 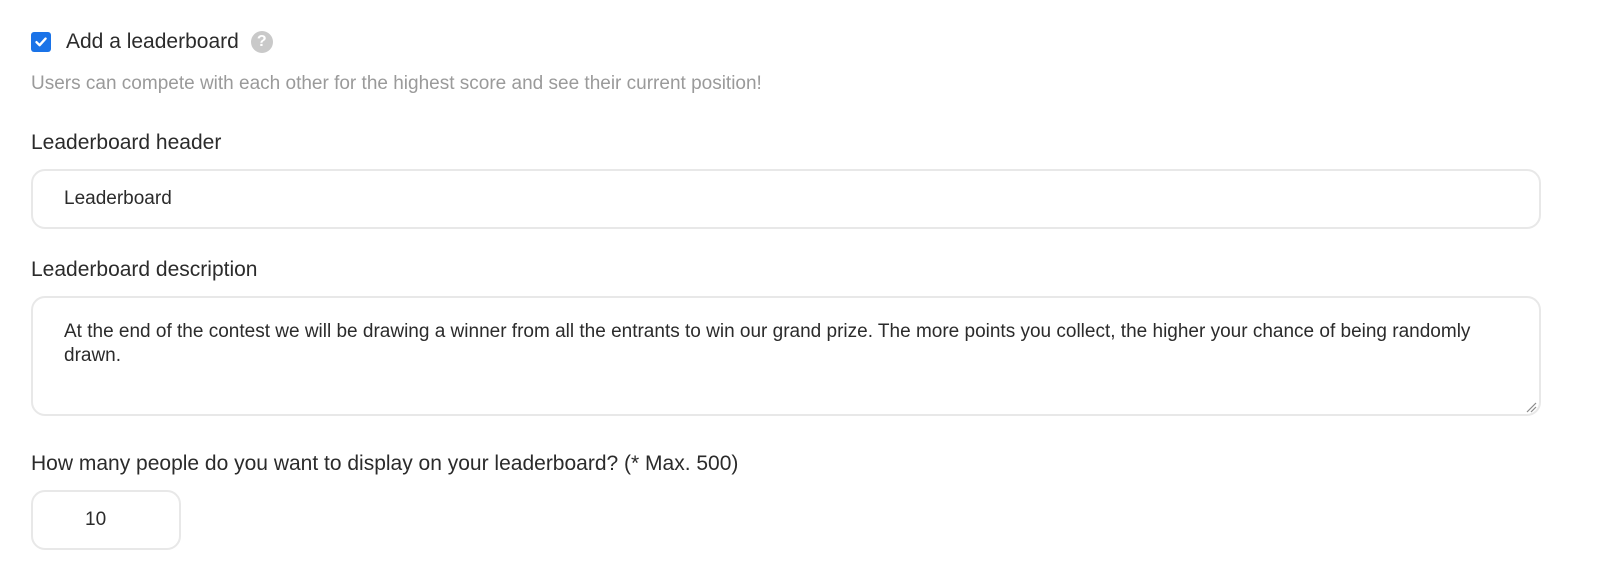 What do you see at coordinates (786, 199) in the screenshot?
I see `leaderboard-header-input` at bounding box center [786, 199].